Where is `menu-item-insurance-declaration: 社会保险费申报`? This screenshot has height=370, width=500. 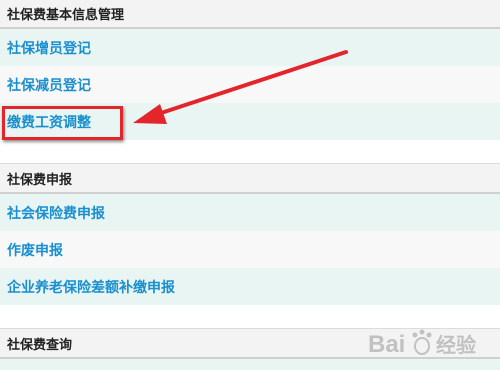
menu-item-insurance-declaration: 社会保险费申报 is located at coordinates (250, 212).